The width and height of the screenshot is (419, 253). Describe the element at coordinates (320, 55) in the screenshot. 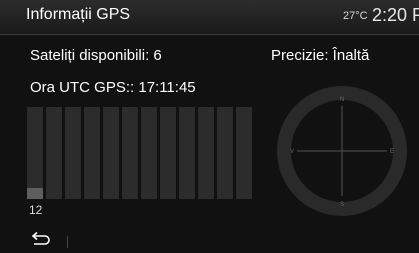

I see `precision-status: Precizie: Înaltă` at that location.